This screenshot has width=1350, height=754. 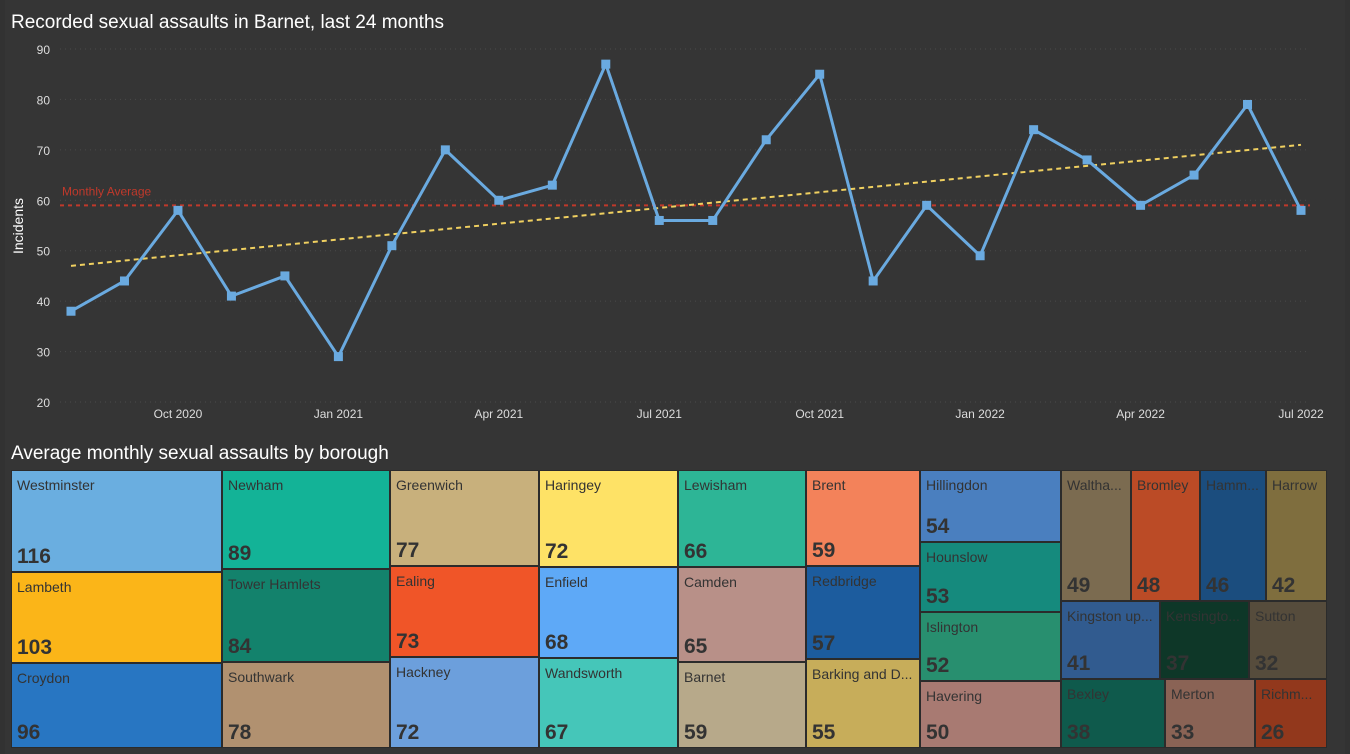 What do you see at coordinates (1163, 485) in the screenshot?
I see `tile-label: Bromley` at bounding box center [1163, 485].